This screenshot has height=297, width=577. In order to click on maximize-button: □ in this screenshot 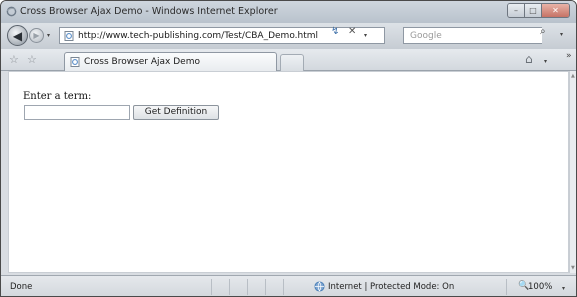, I will do `click(533, 10)`.